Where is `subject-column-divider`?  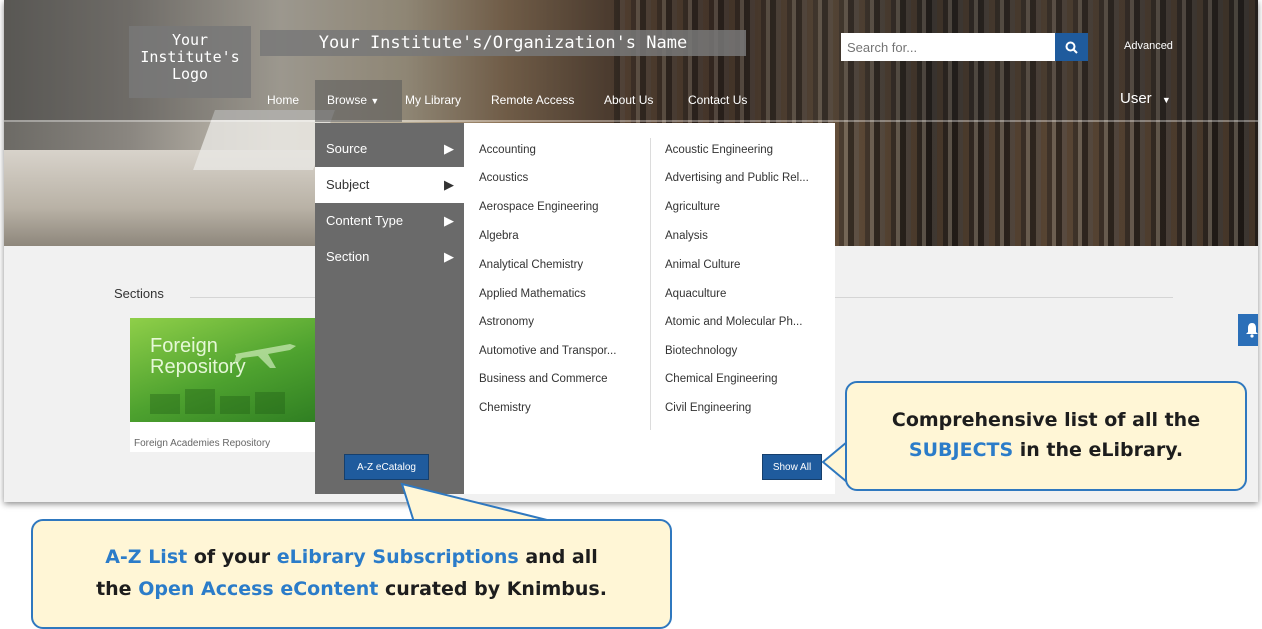
subject-column-divider is located at coordinates (650, 284).